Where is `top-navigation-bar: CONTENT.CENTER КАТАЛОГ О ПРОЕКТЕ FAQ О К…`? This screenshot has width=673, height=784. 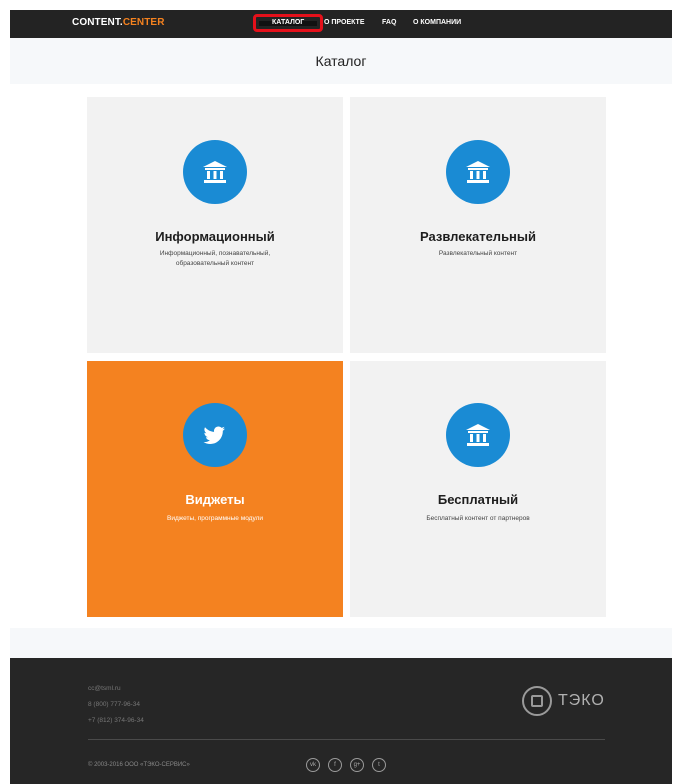 top-navigation-bar: CONTENT.CENTER КАТАЛОГ О ПРОЕКТЕ FAQ О К… is located at coordinates (341, 24).